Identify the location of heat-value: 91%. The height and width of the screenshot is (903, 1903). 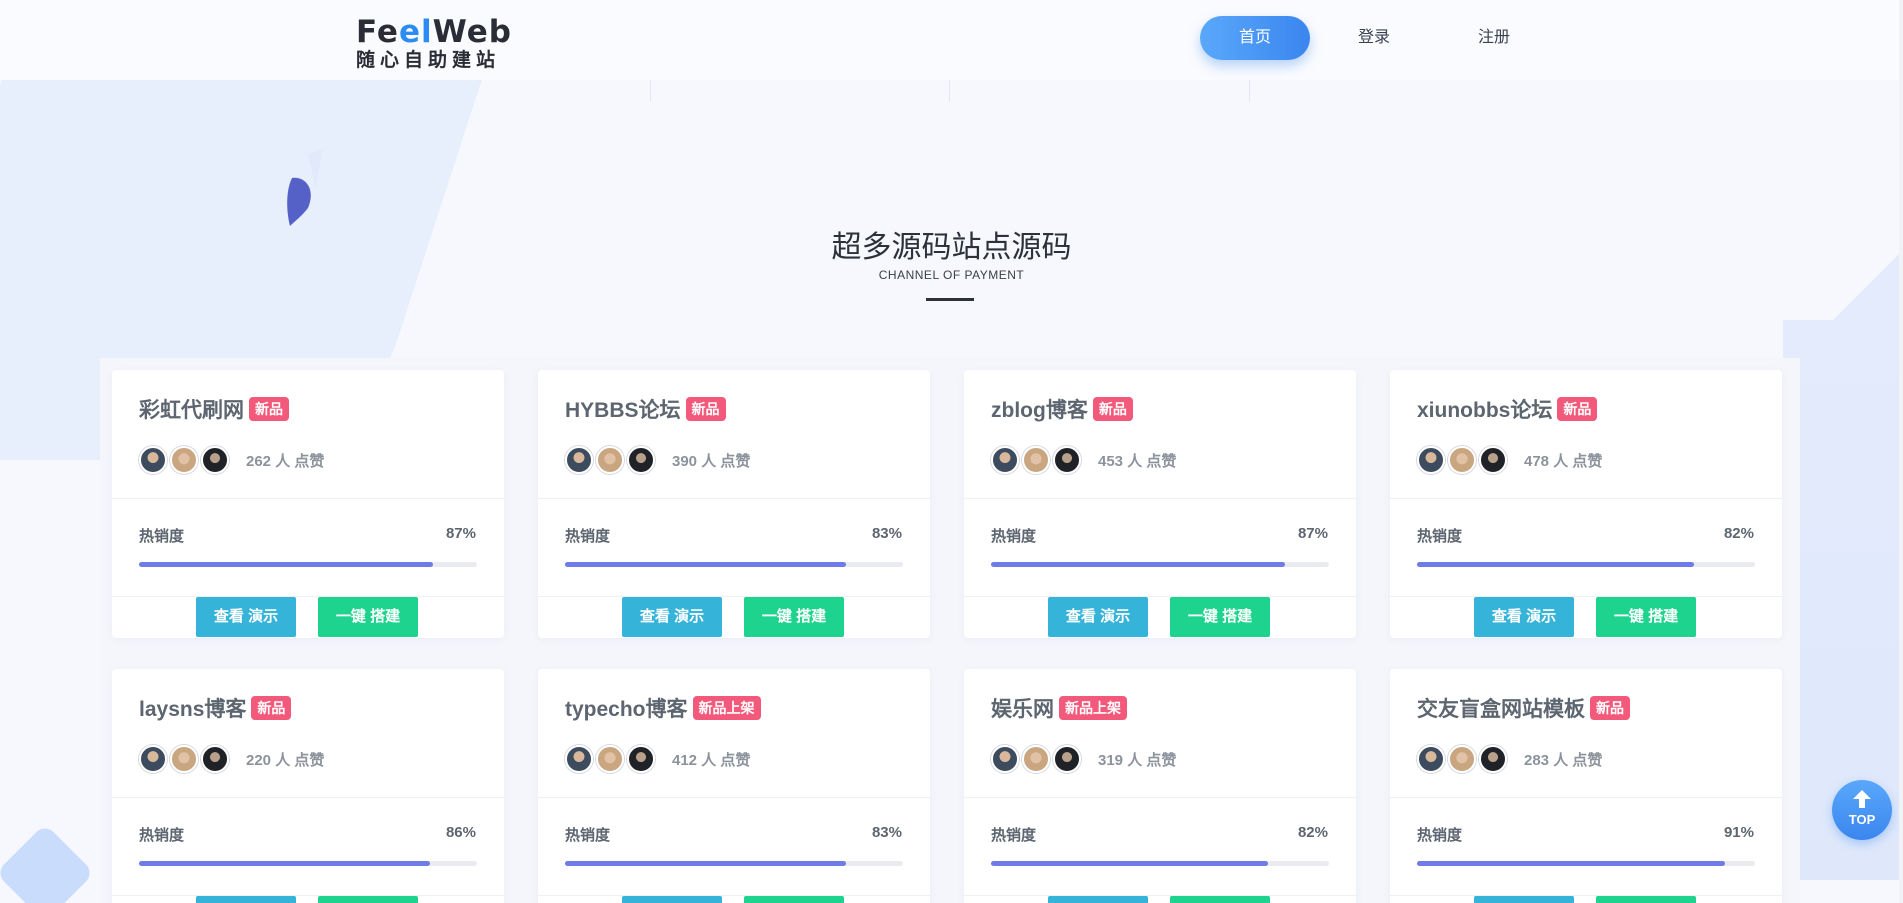
(1738, 832).